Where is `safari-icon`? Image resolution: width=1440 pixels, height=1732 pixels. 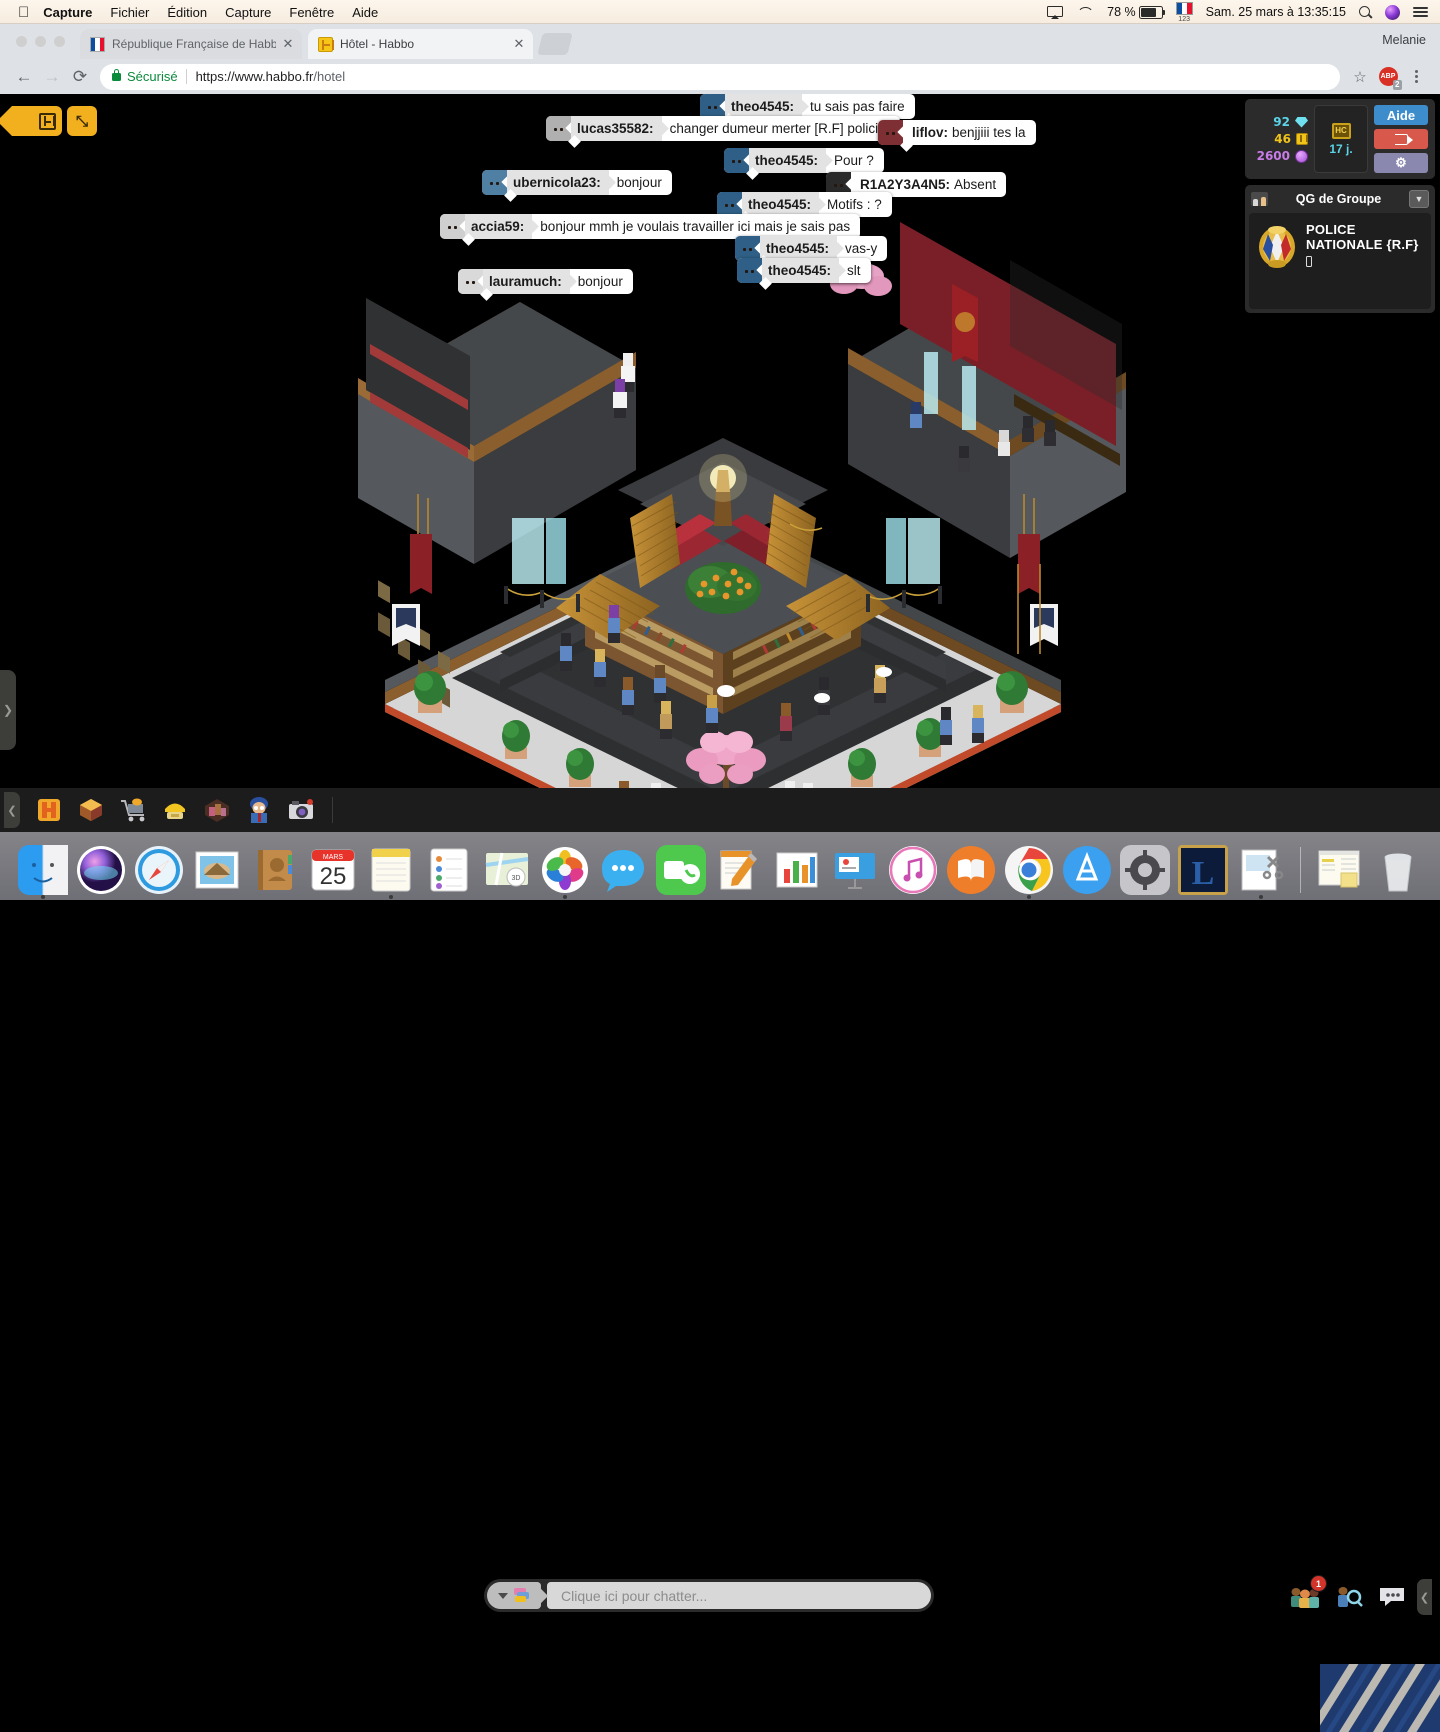 safari-icon is located at coordinates (159, 870).